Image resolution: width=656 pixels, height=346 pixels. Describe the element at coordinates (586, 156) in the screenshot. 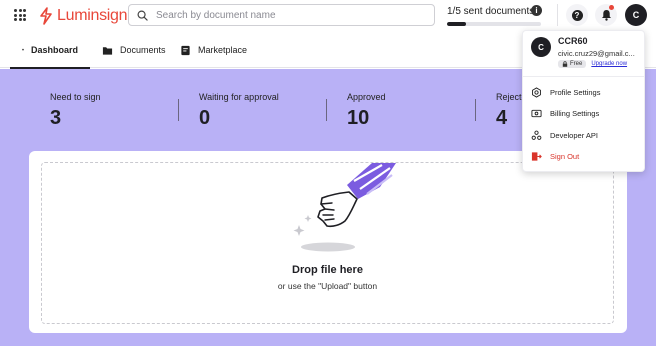

I see `menu-item-sign-out: Sign Out` at that location.